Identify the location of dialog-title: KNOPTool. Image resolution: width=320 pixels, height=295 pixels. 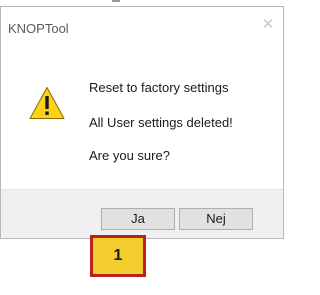
(38, 28).